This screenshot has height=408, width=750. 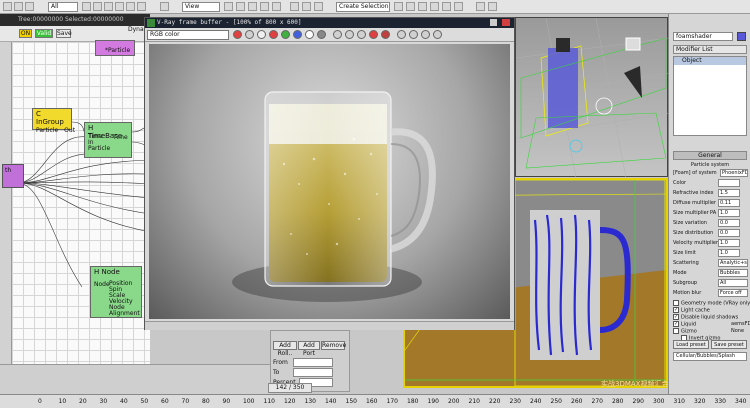 What do you see at coordinates (108, 140) in the screenshot?
I see `timebase-node: H TimeBase Time In Particle Time` at bounding box center [108, 140].